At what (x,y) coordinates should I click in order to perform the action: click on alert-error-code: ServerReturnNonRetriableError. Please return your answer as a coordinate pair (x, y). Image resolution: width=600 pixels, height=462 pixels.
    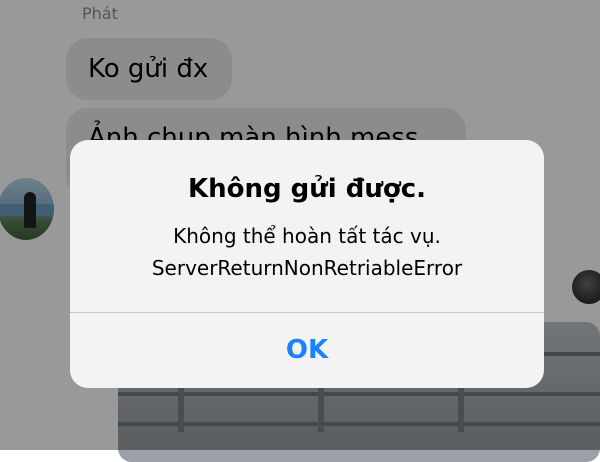
    Looking at the image, I should click on (307, 268).